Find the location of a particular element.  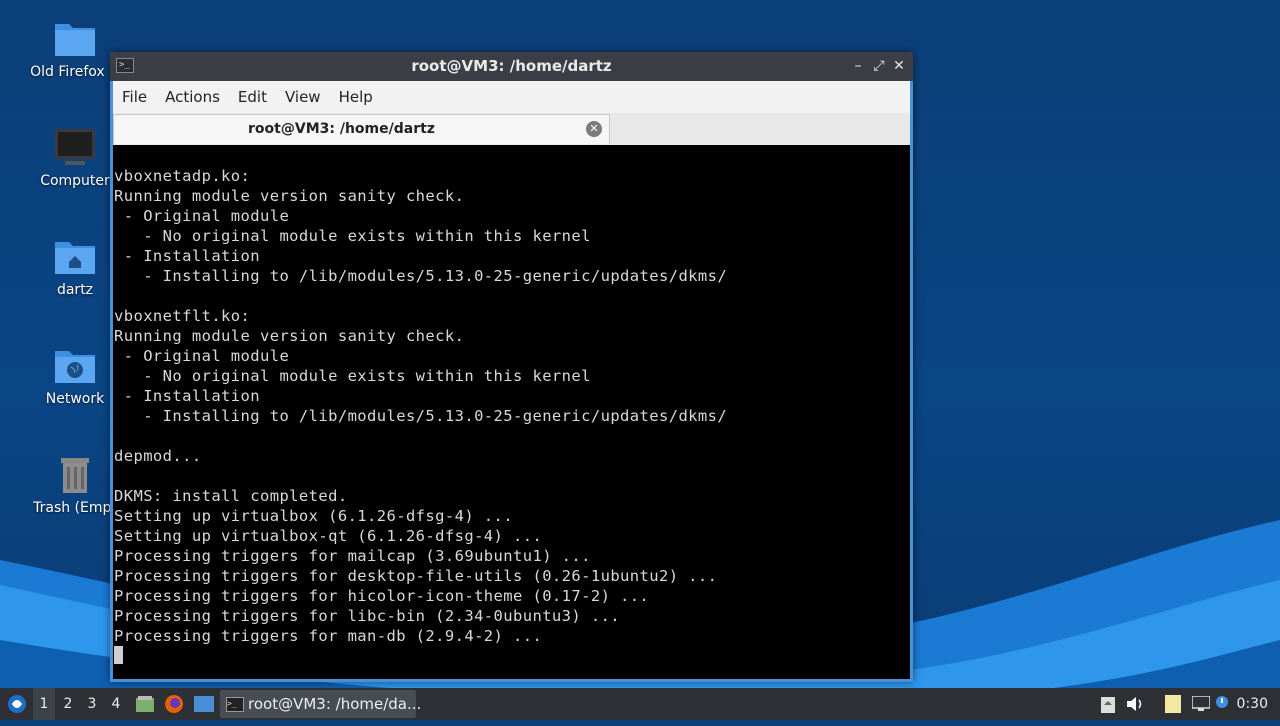

home-folder-icon is located at coordinates (75, 258).